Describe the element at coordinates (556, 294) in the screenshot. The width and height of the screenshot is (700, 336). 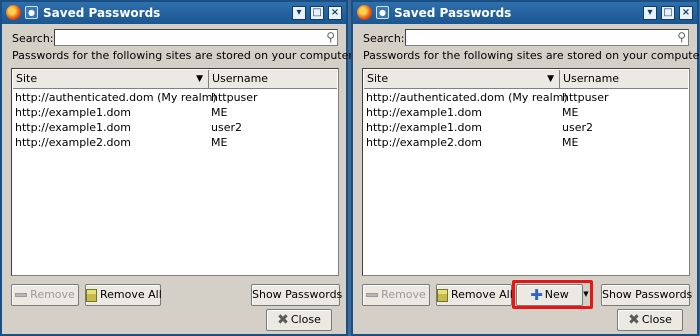
I see `new-button-label: New` at that location.